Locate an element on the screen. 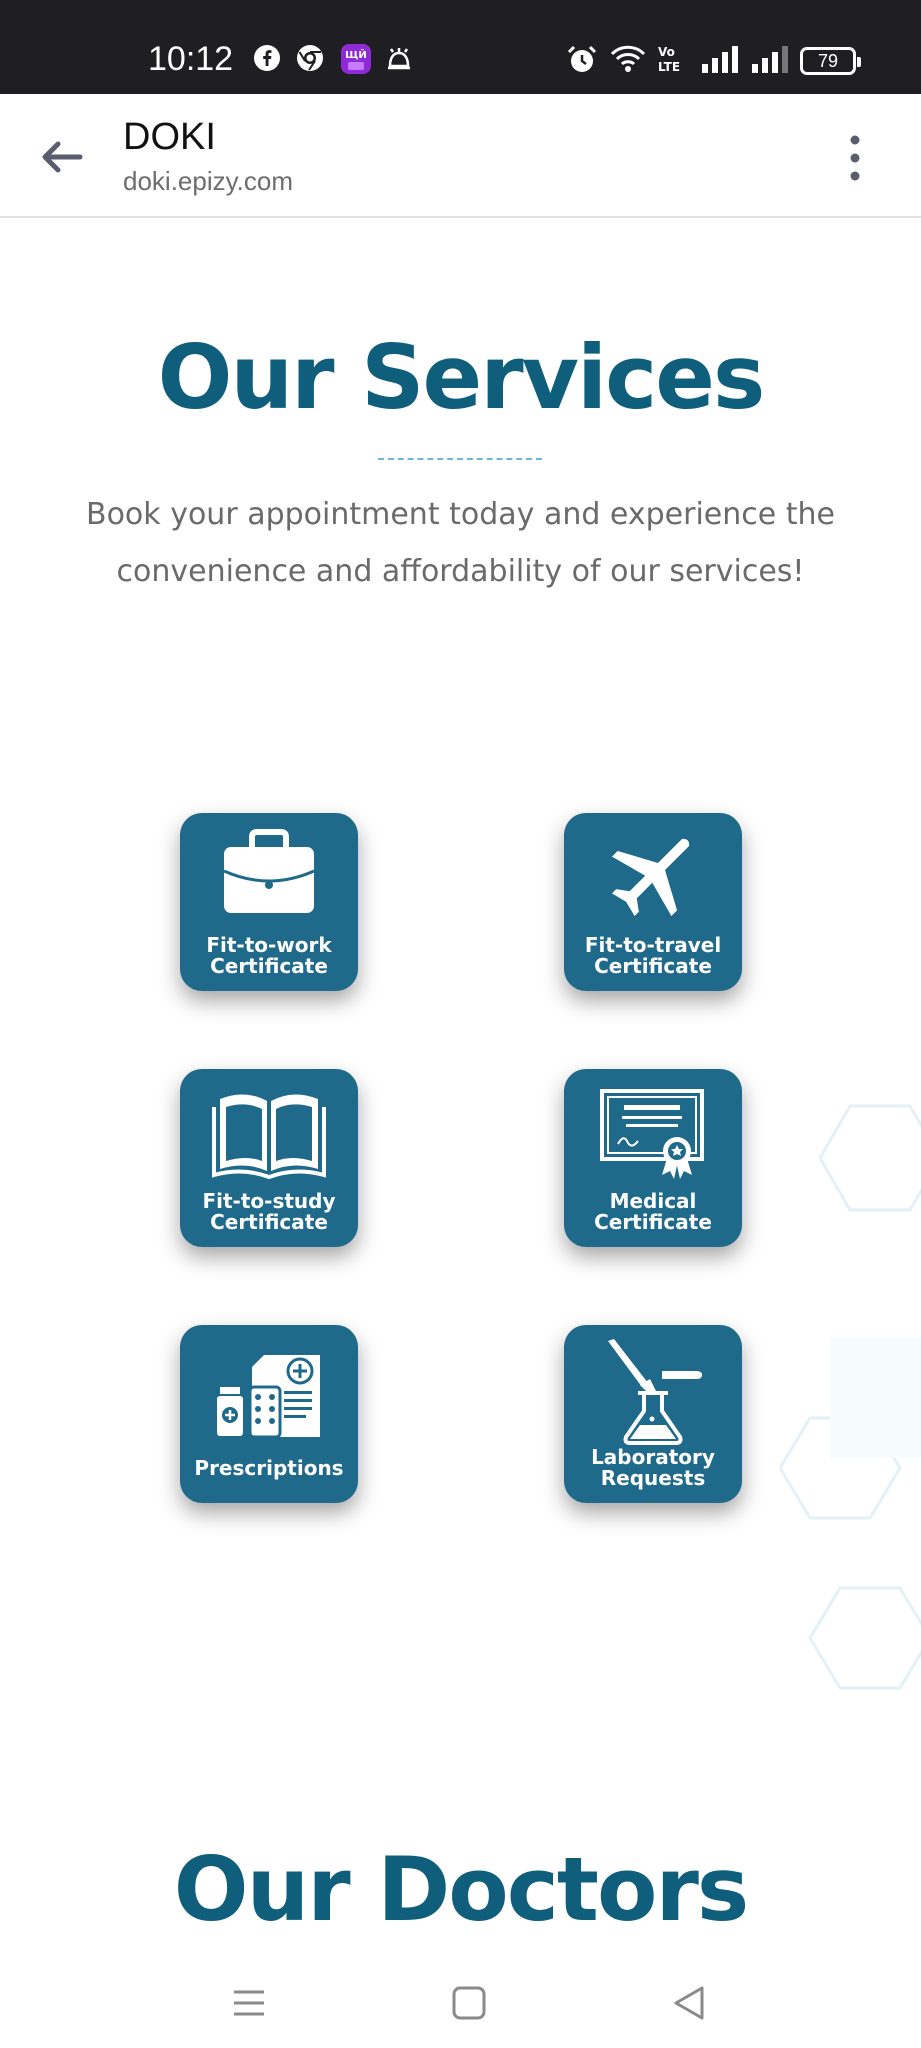 This screenshot has width=921, height=2048. card-label-line1: Laboratory is located at coordinates (653, 1457).